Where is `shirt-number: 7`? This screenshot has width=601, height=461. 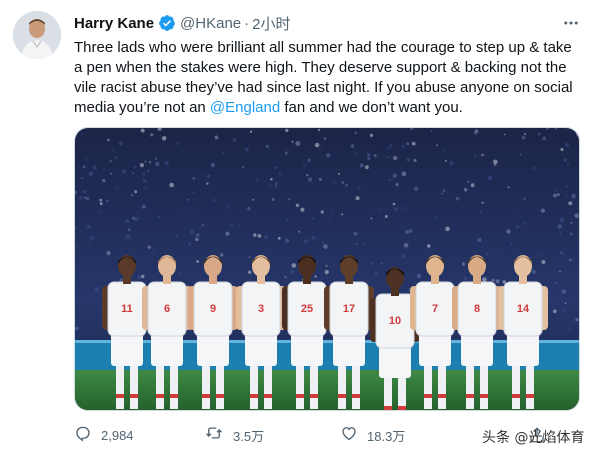
shirt-number: 7 is located at coordinates (435, 309).